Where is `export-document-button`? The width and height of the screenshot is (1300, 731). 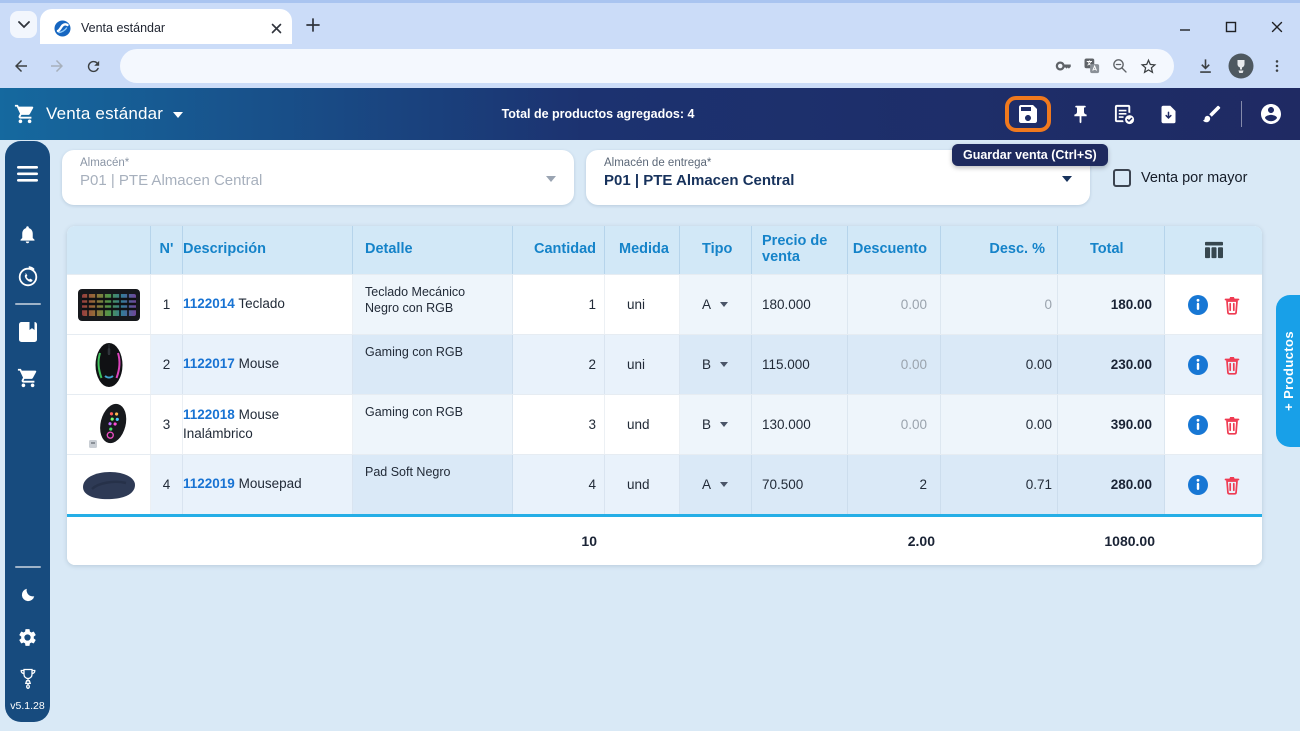 export-document-button is located at coordinates (1168, 114).